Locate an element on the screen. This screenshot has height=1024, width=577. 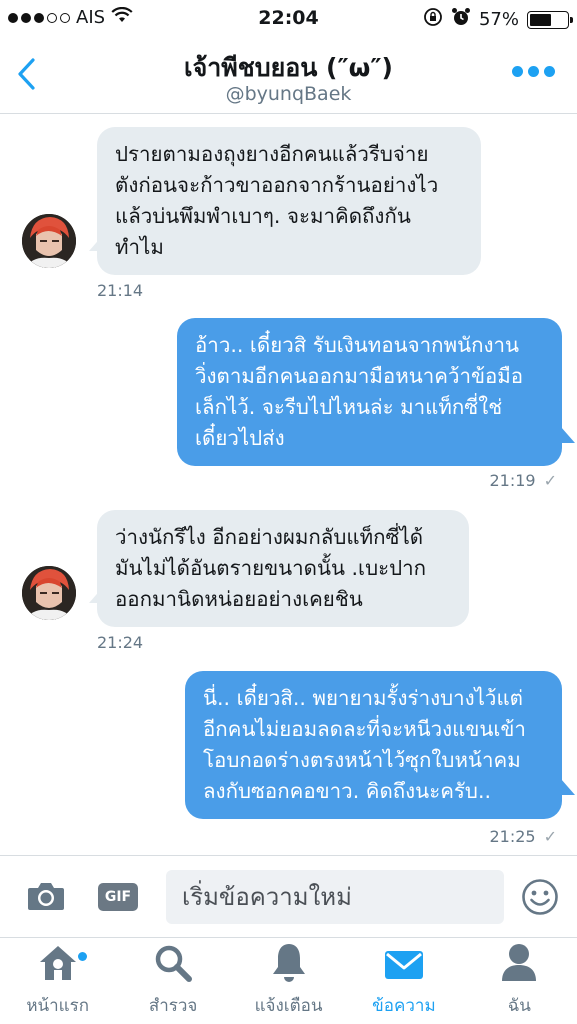
message-line: ว่างนักรึไง อีกอย่างผมกลับแท็กซี่ได้ is located at coordinates (269, 537).